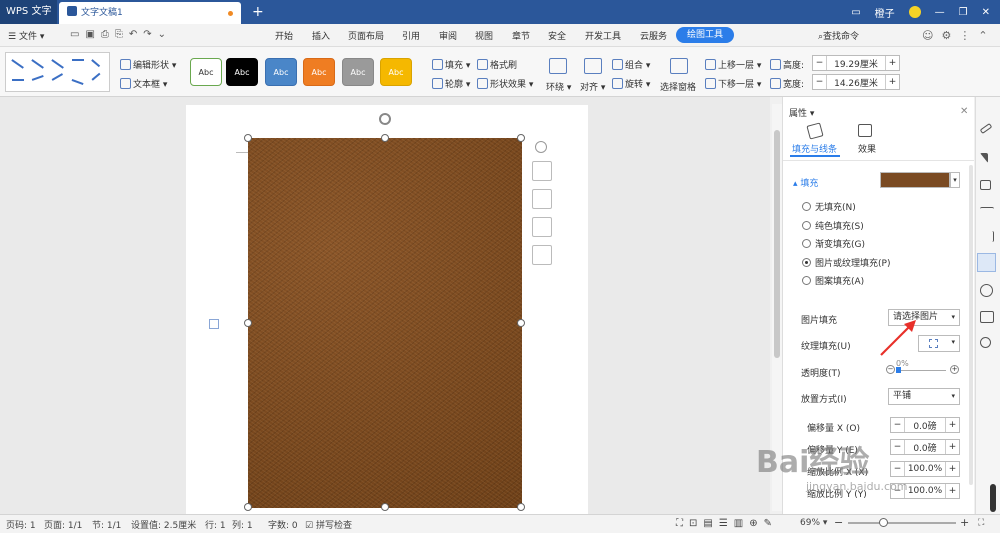 This screenshot has height=533, width=1000. I want to click on zoom-in-button: +, so click(964, 522).